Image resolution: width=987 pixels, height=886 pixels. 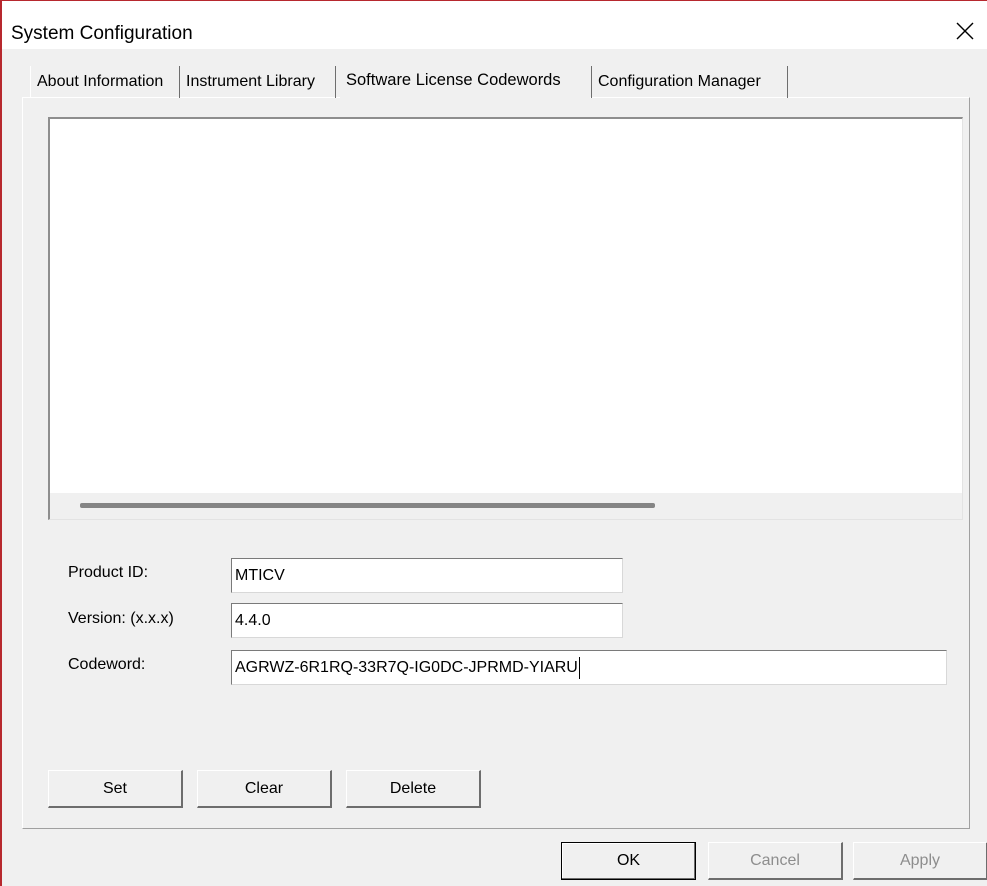 I want to click on version-field: 4.4.0, so click(x=427, y=620).